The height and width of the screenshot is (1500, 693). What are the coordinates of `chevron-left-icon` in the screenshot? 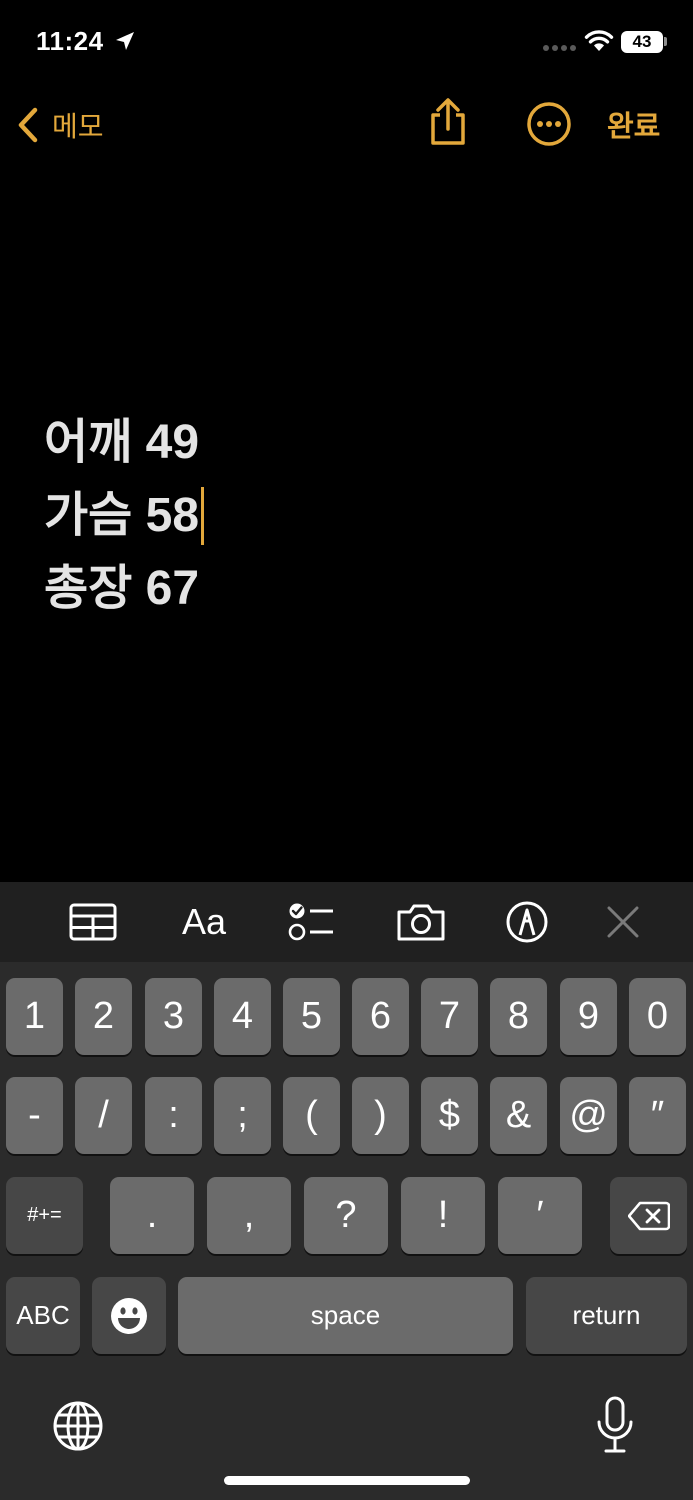 It's located at (28, 125).